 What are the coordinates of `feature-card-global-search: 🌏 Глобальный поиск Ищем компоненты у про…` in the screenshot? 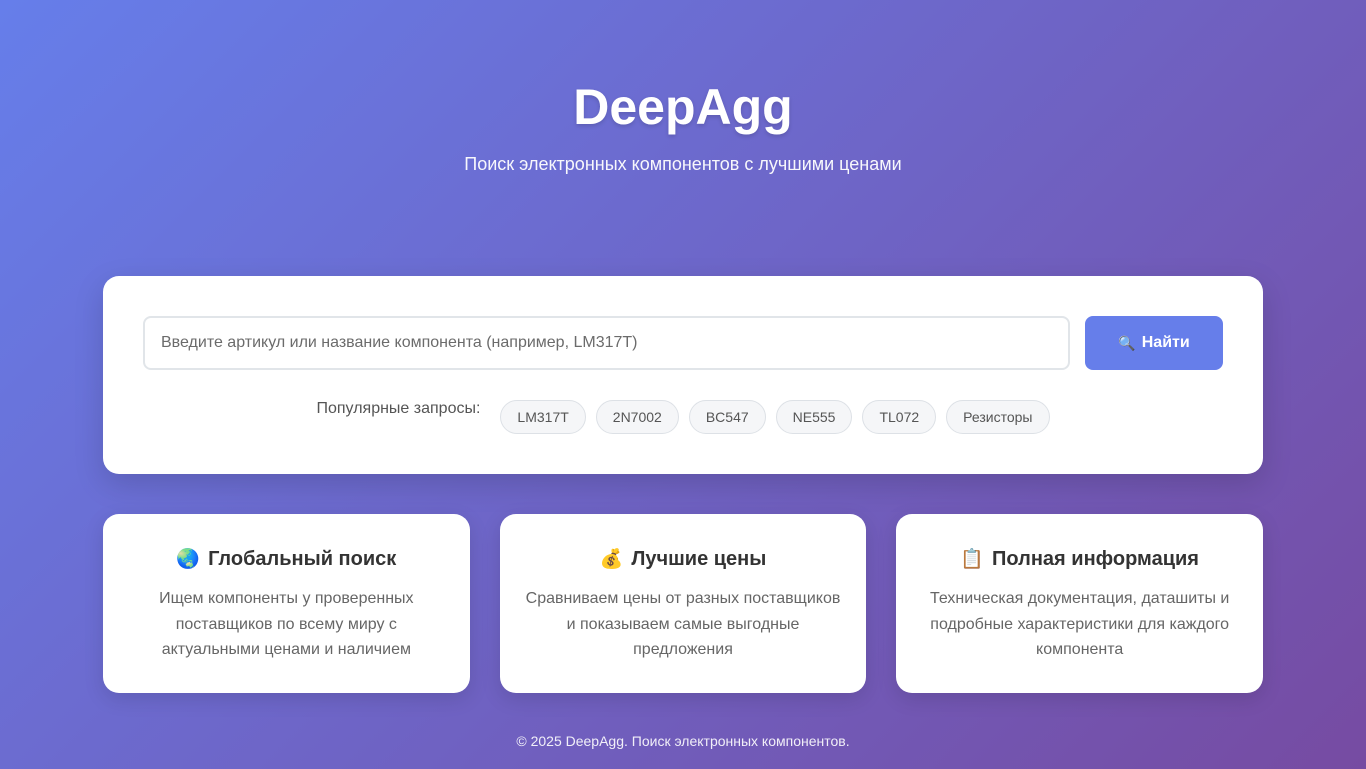 It's located at (286, 603).